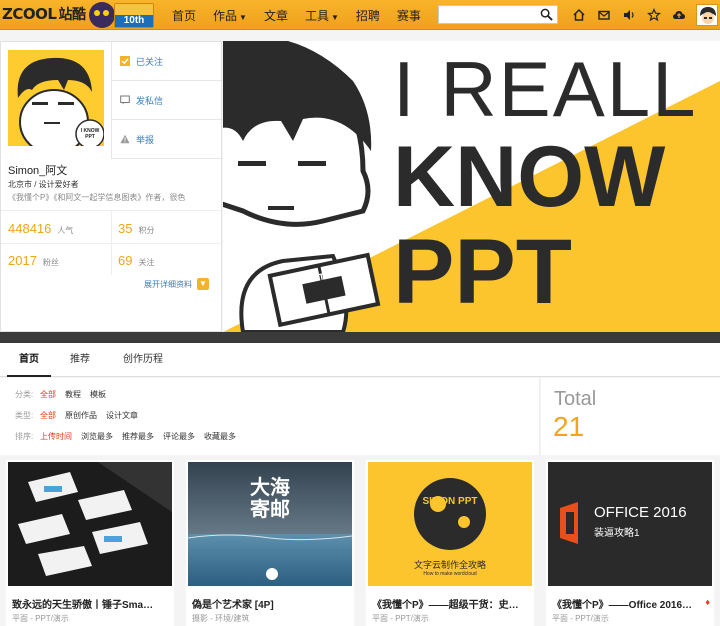 This screenshot has height=626, width=720. What do you see at coordinates (578, 15) in the screenshot?
I see `home-icon` at bounding box center [578, 15].